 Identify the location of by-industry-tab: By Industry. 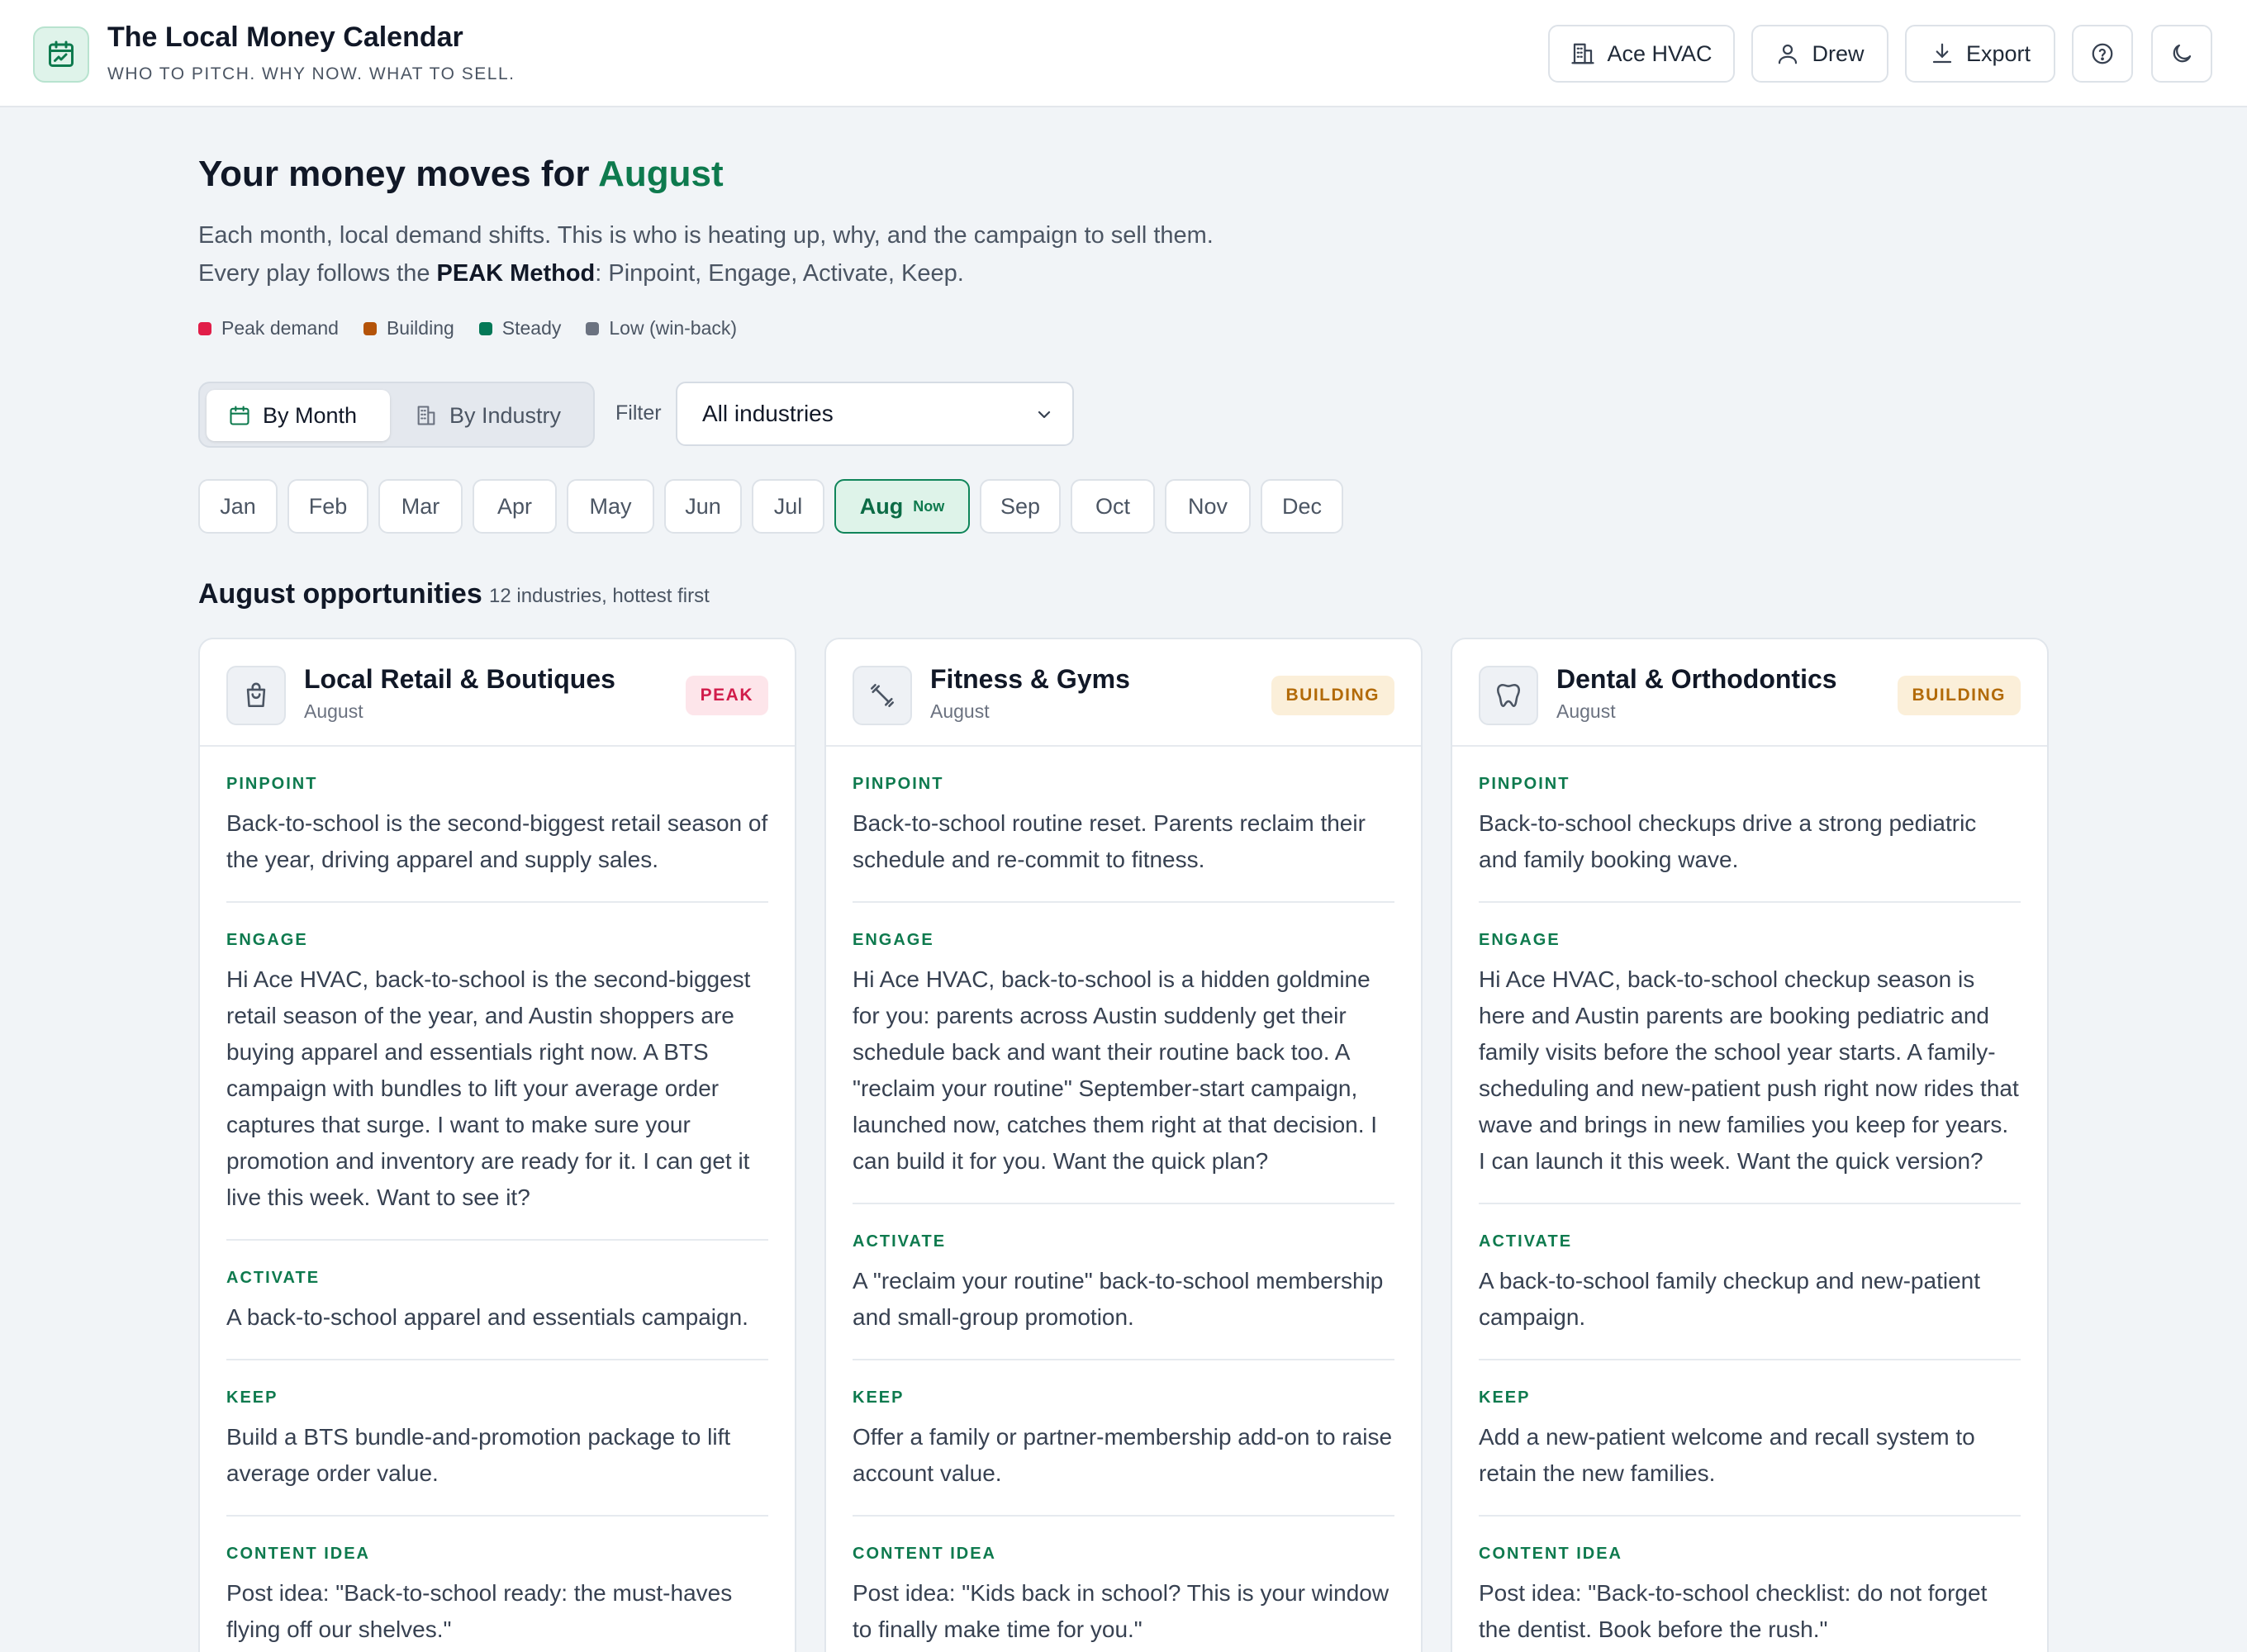
(490, 415).